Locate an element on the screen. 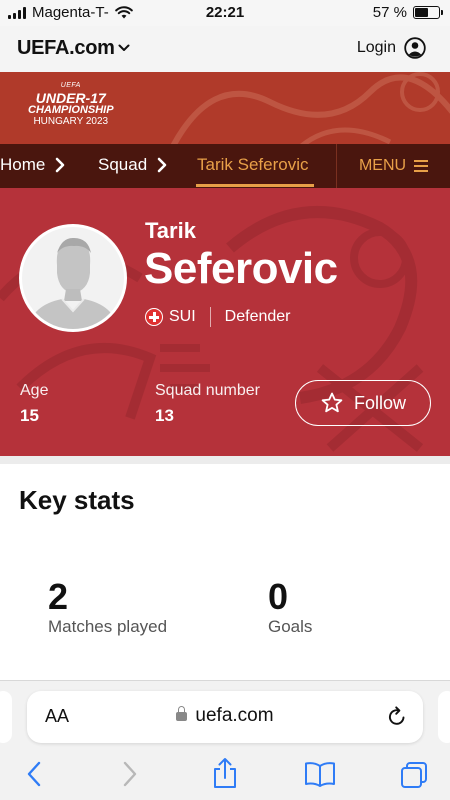  avatar is located at coordinates (73, 278).